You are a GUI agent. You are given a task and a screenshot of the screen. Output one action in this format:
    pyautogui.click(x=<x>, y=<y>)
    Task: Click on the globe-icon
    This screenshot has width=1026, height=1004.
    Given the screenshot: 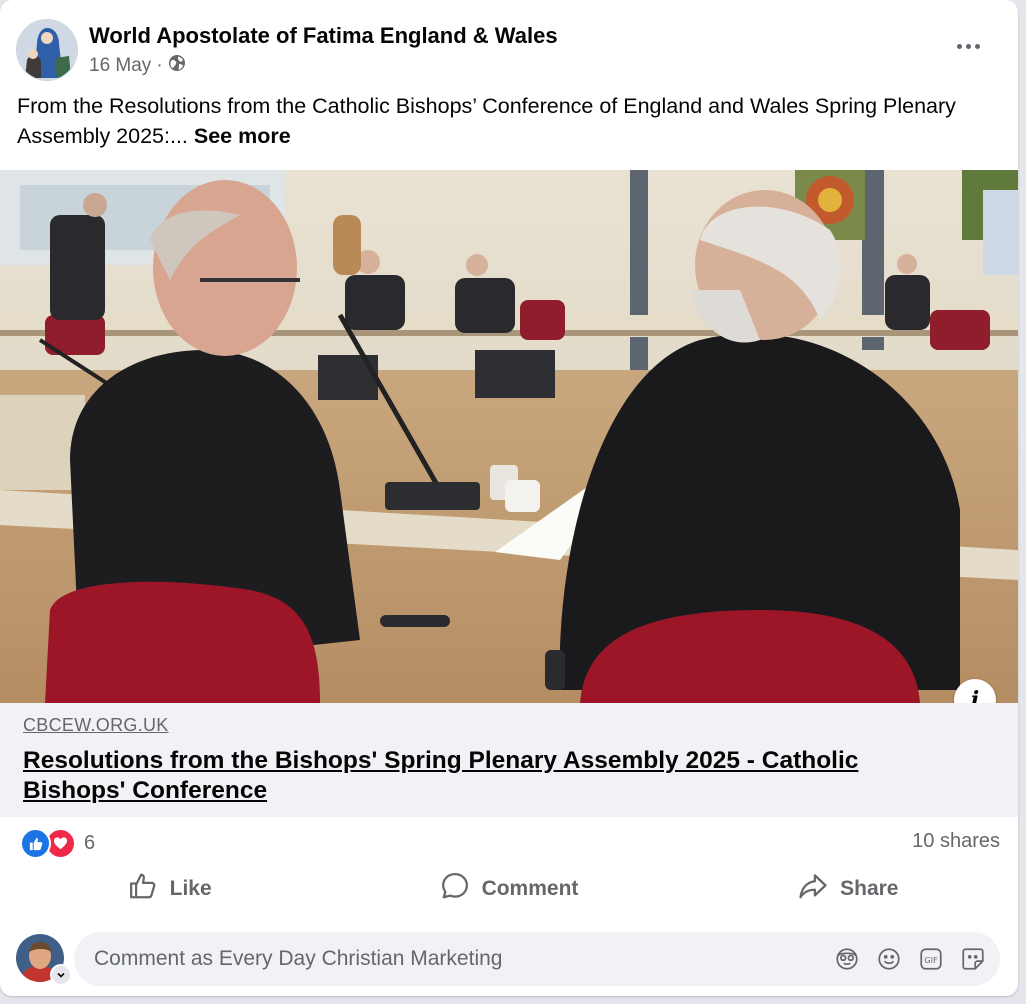 What is the action you would take?
    pyautogui.click(x=177, y=66)
    